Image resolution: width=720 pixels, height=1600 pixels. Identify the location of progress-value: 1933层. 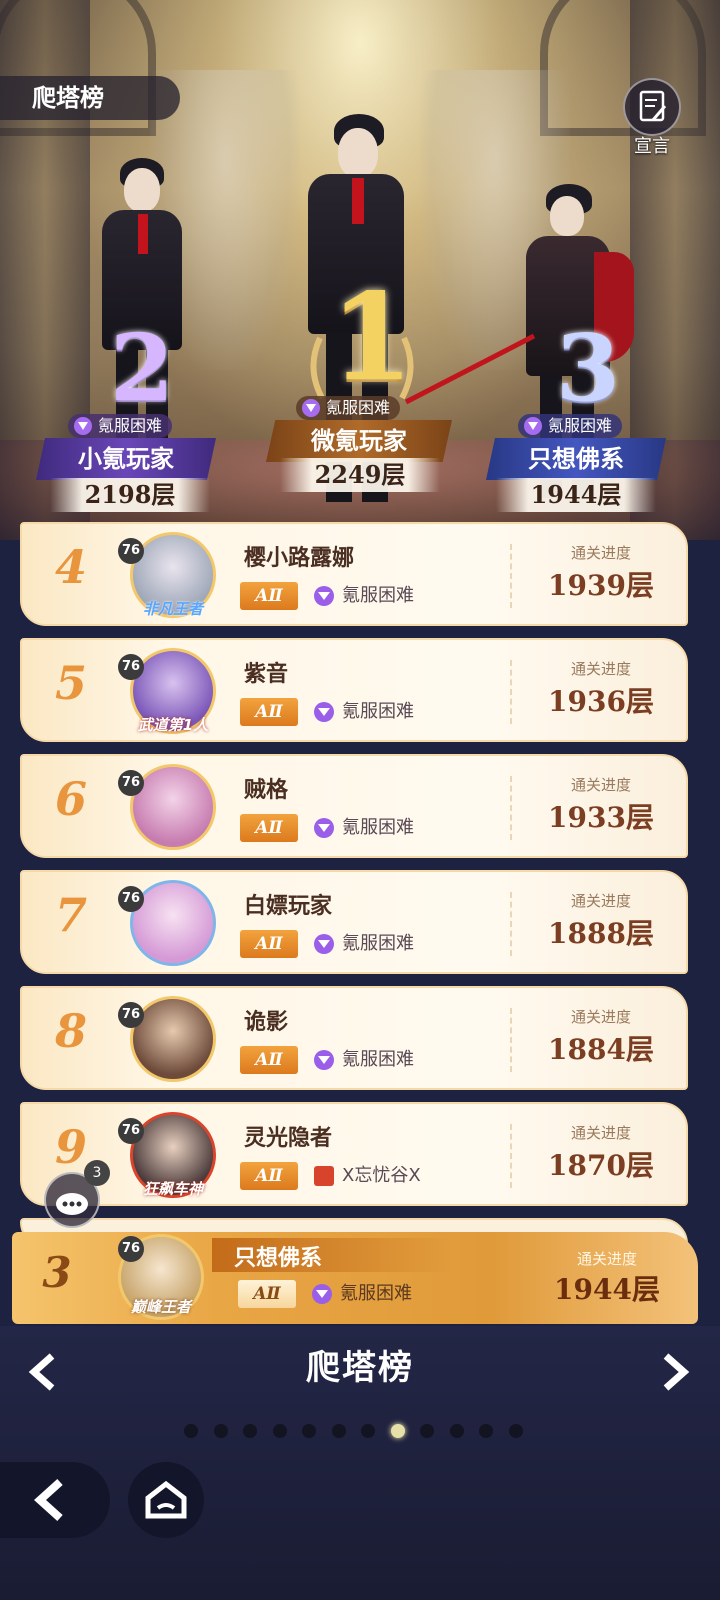
(601, 817).